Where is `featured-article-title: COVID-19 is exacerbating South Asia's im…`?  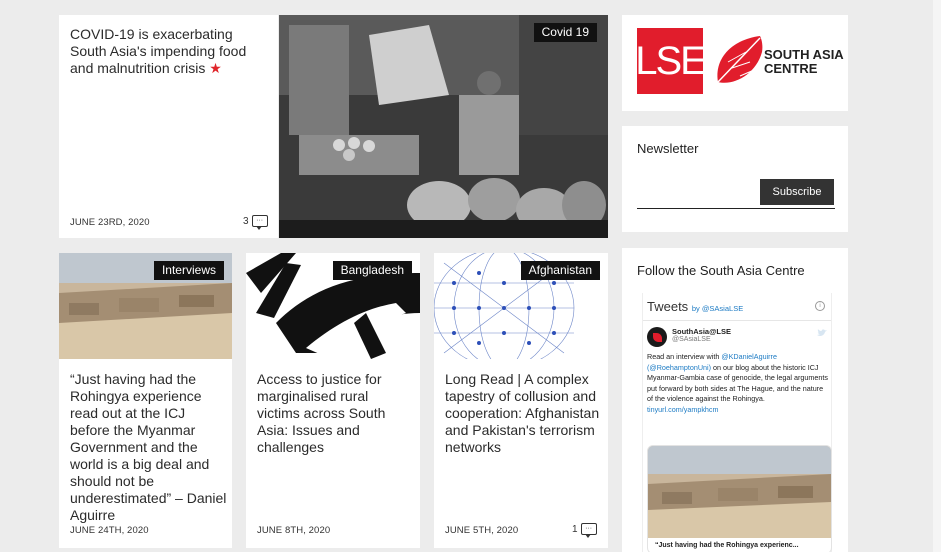 featured-article-title: COVID-19 is exacerbating South Asia's im… is located at coordinates (170, 51).